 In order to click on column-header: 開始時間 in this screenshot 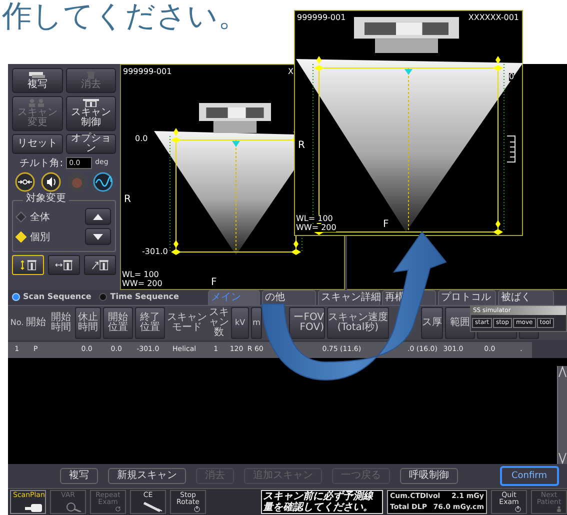, I will do `click(61, 323)`.